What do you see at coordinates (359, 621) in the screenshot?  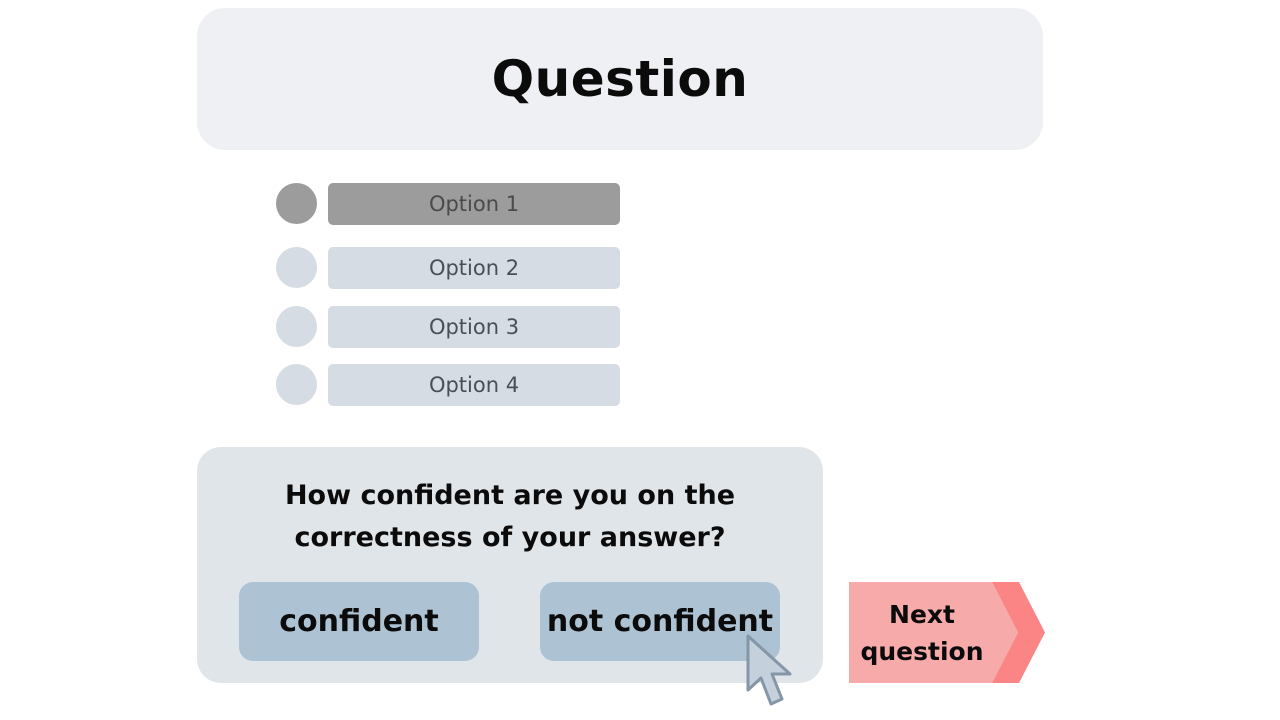 I see `confident-button: confident` at bounding box center [359, 621].